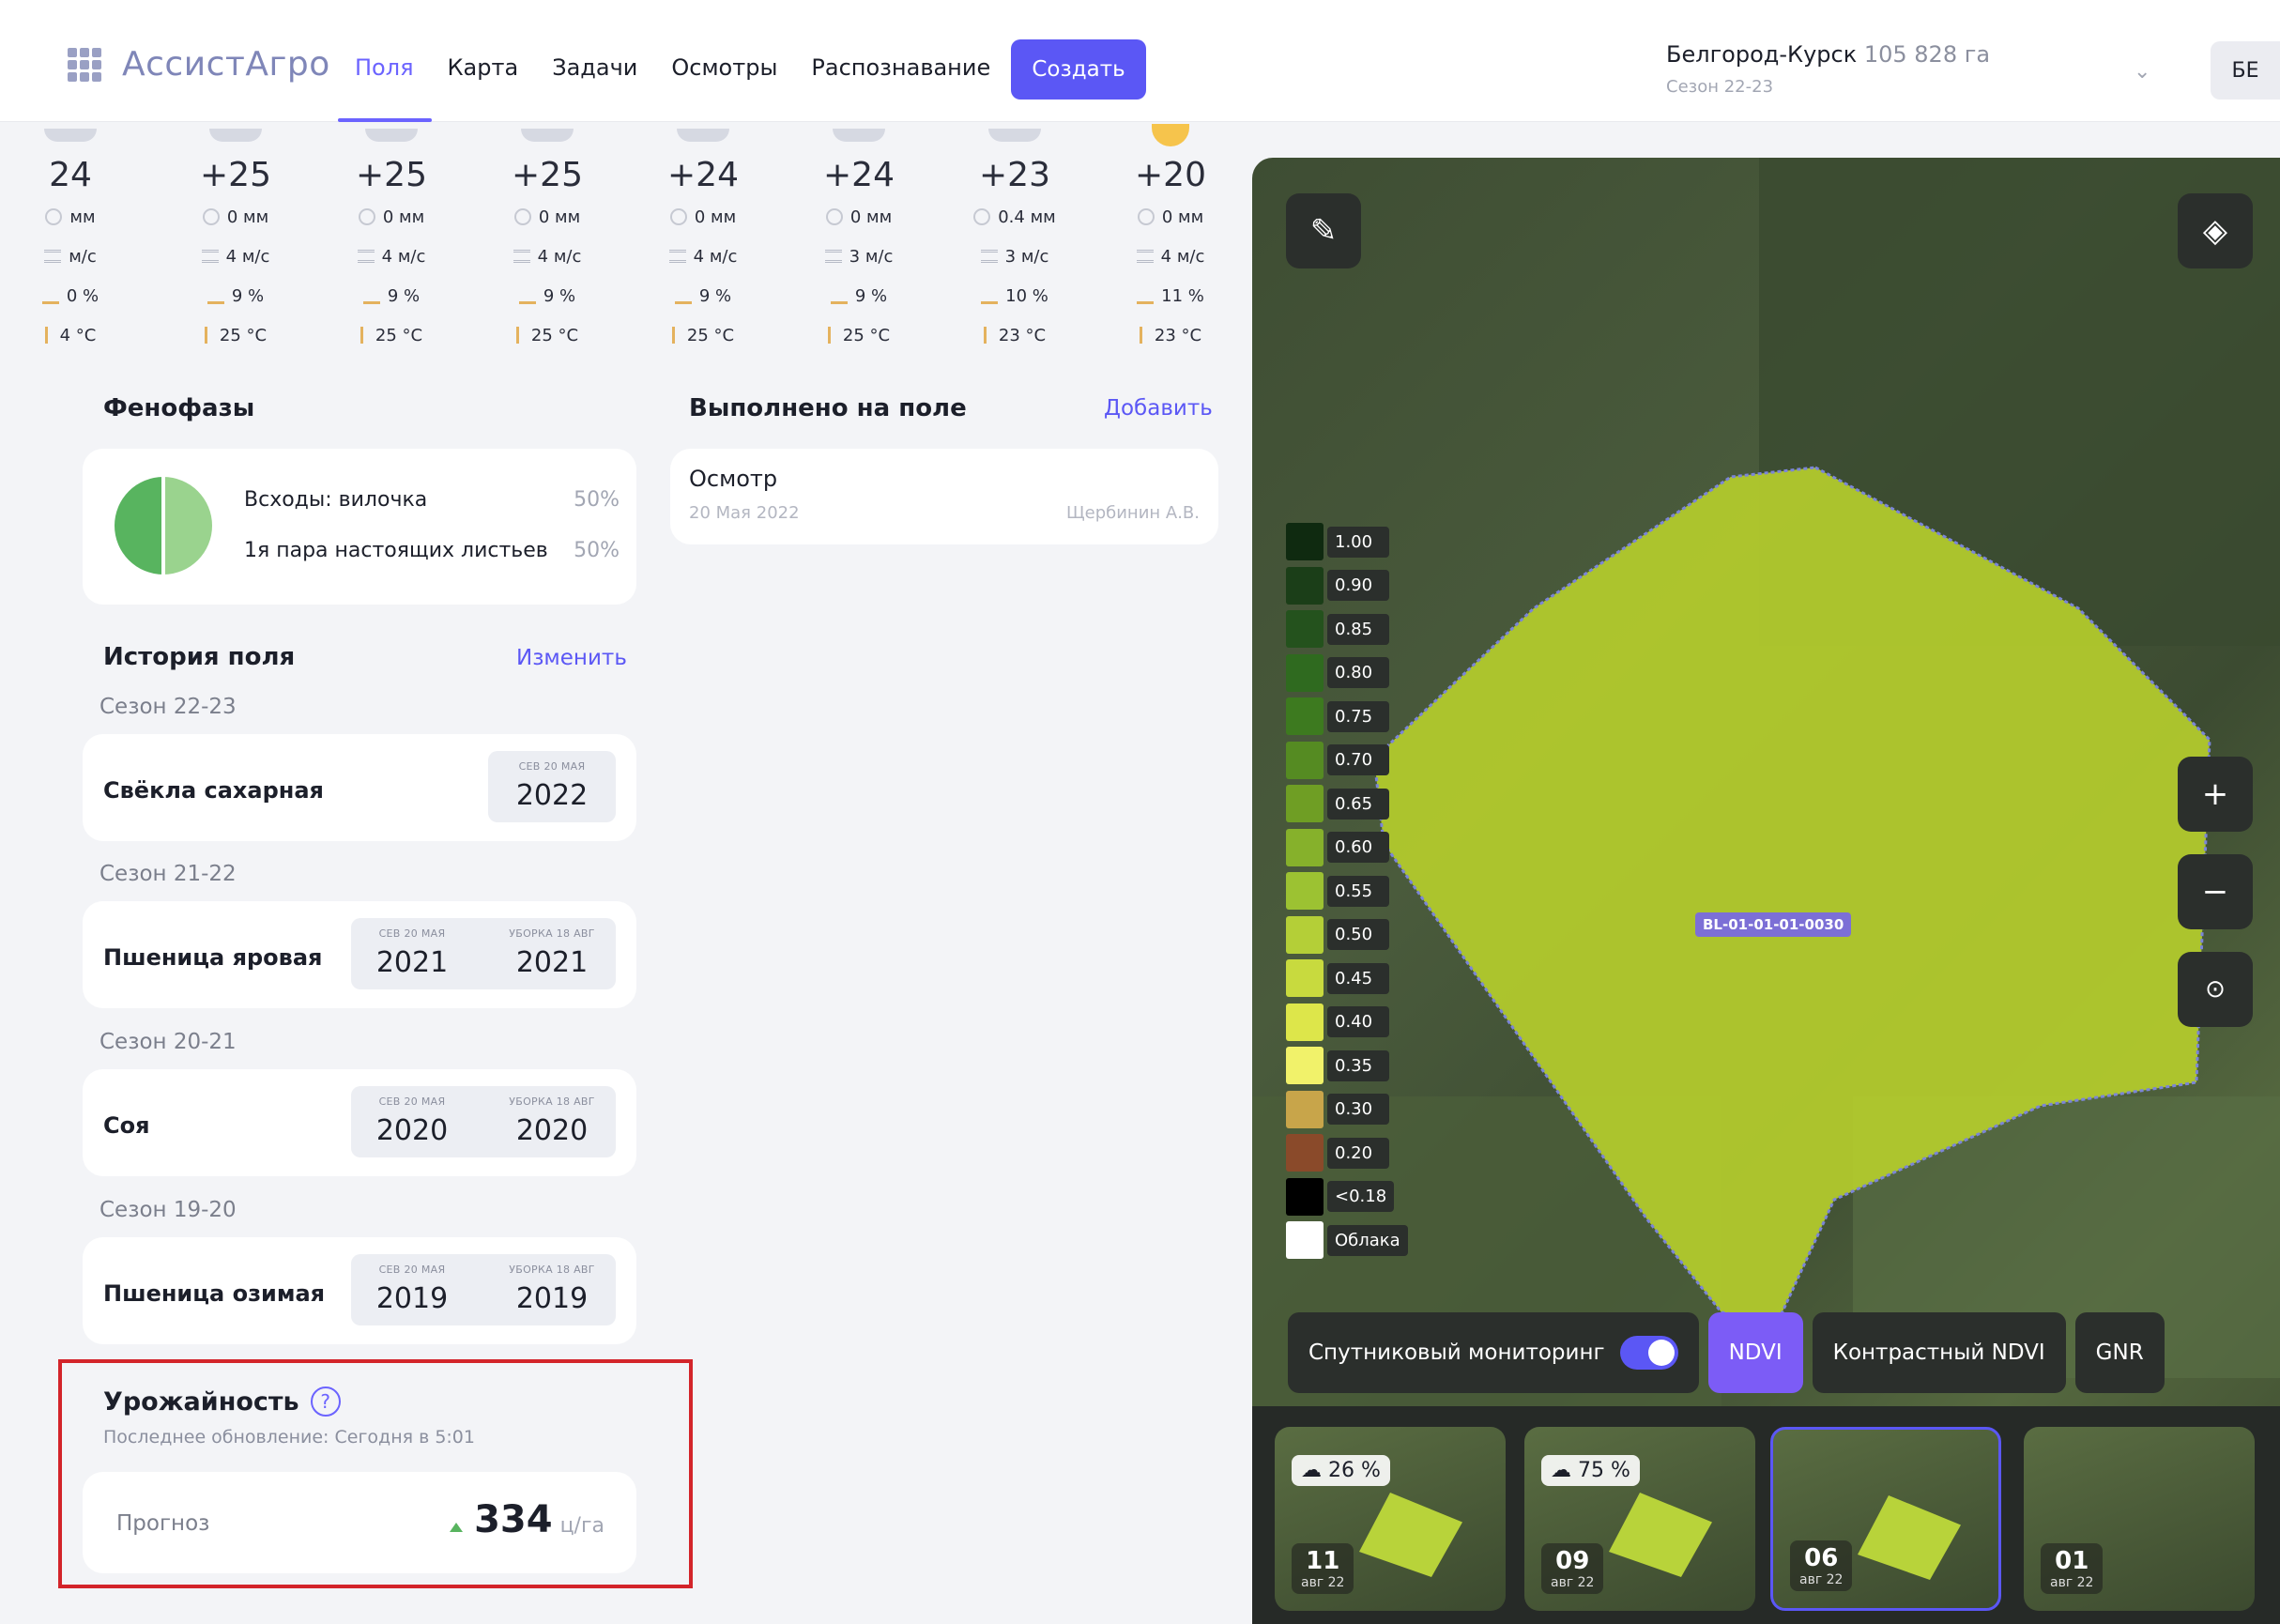 The width and height of the screenshot is (2280, 1624). What do you see at coordinates (1358, 1022) in the screenshot?
I see `legend-label: 0.40` at bounding box center [1358, 1022].